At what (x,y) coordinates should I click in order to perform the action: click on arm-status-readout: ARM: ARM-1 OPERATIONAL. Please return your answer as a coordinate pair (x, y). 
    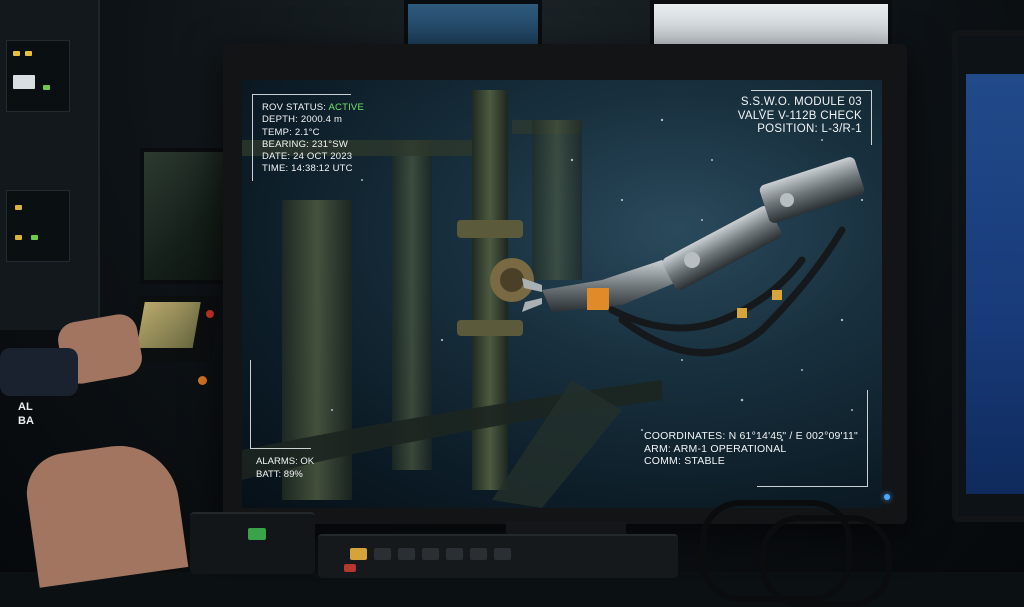
    Looking at the image, I should click on (715, 448).